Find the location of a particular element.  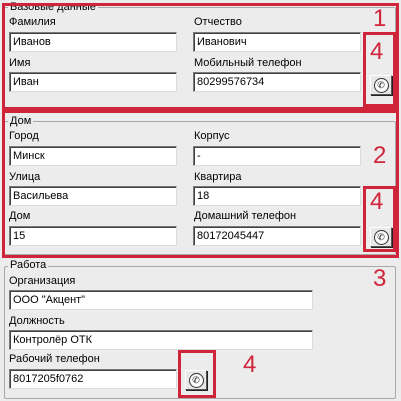

callout-1: 1 is located at coordinates (380, 18).